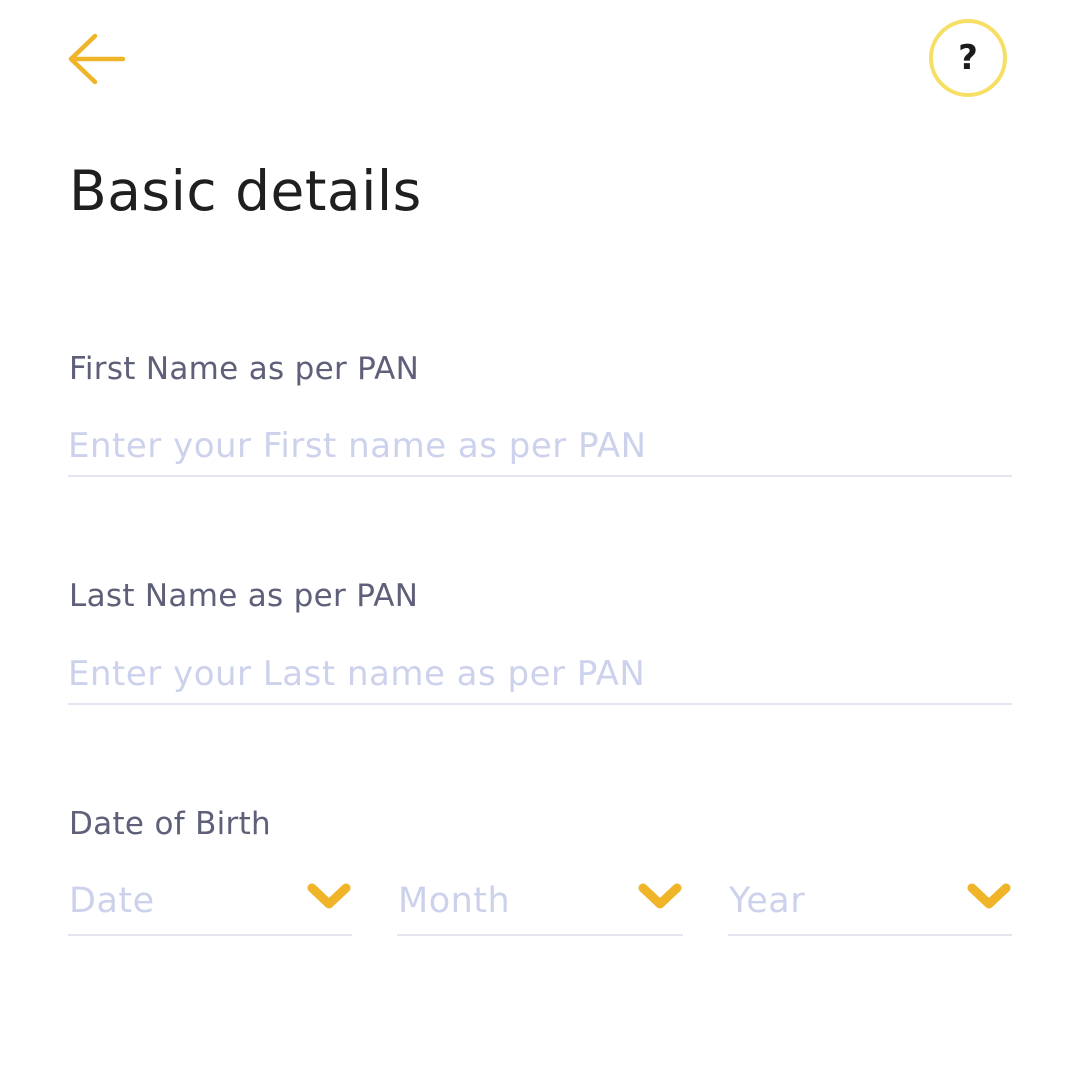 This screenshot has height=1087, width=1080. Describe the element at coordinates (540, 449) in the screenshot. I see `first-name-input` at that location.